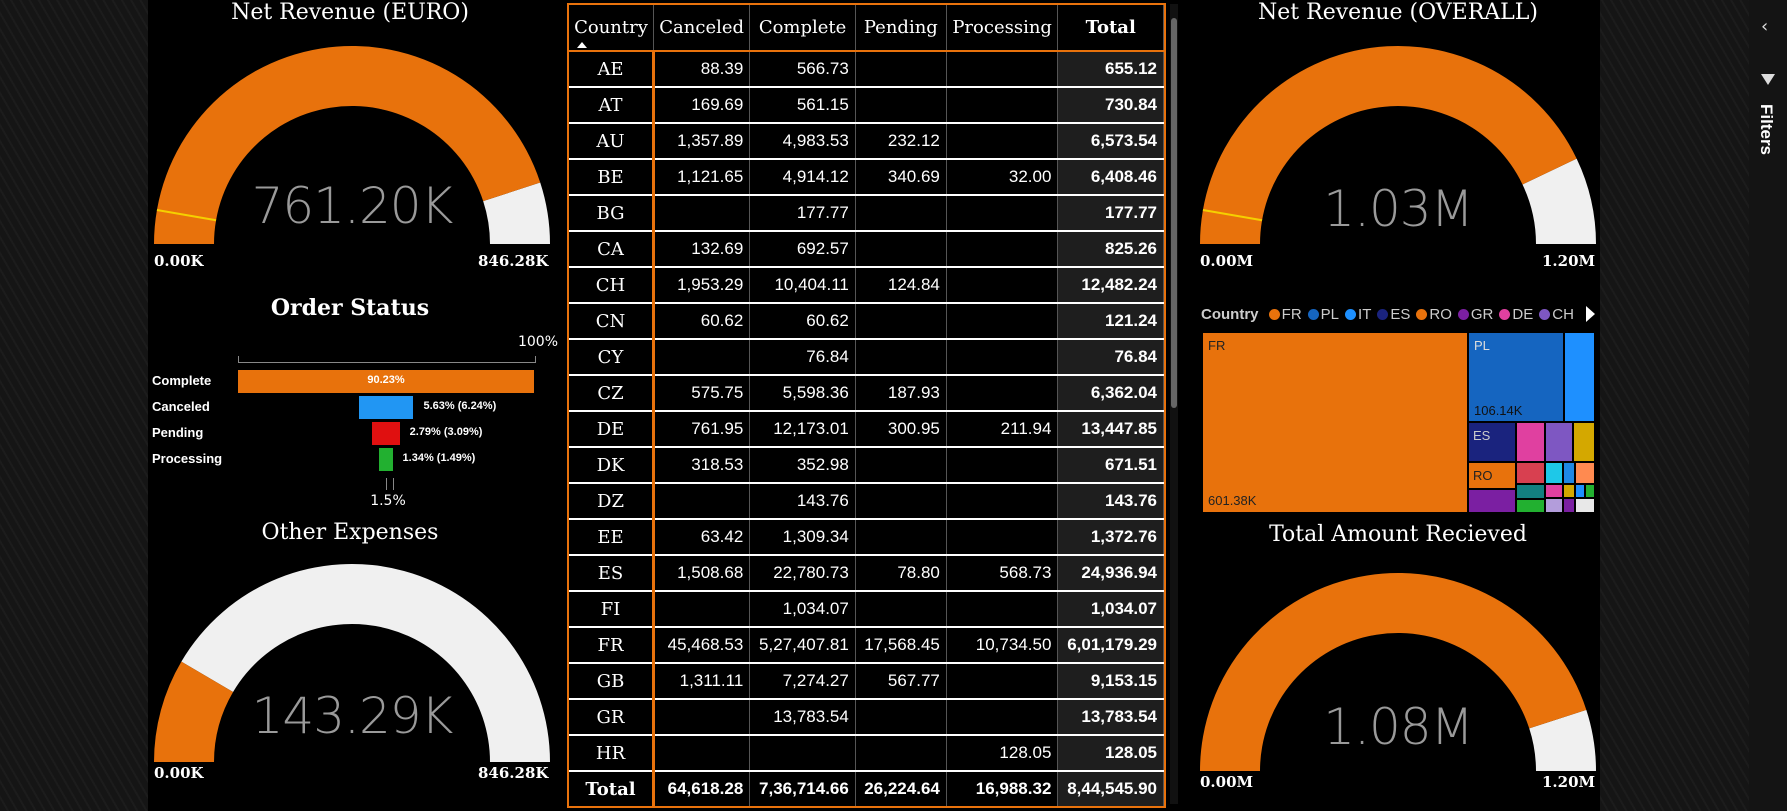 Image resolution: width=1787 pixels, height=811 pixels. I want to click on table-header-canceled: Canceled, so click(702, 28).